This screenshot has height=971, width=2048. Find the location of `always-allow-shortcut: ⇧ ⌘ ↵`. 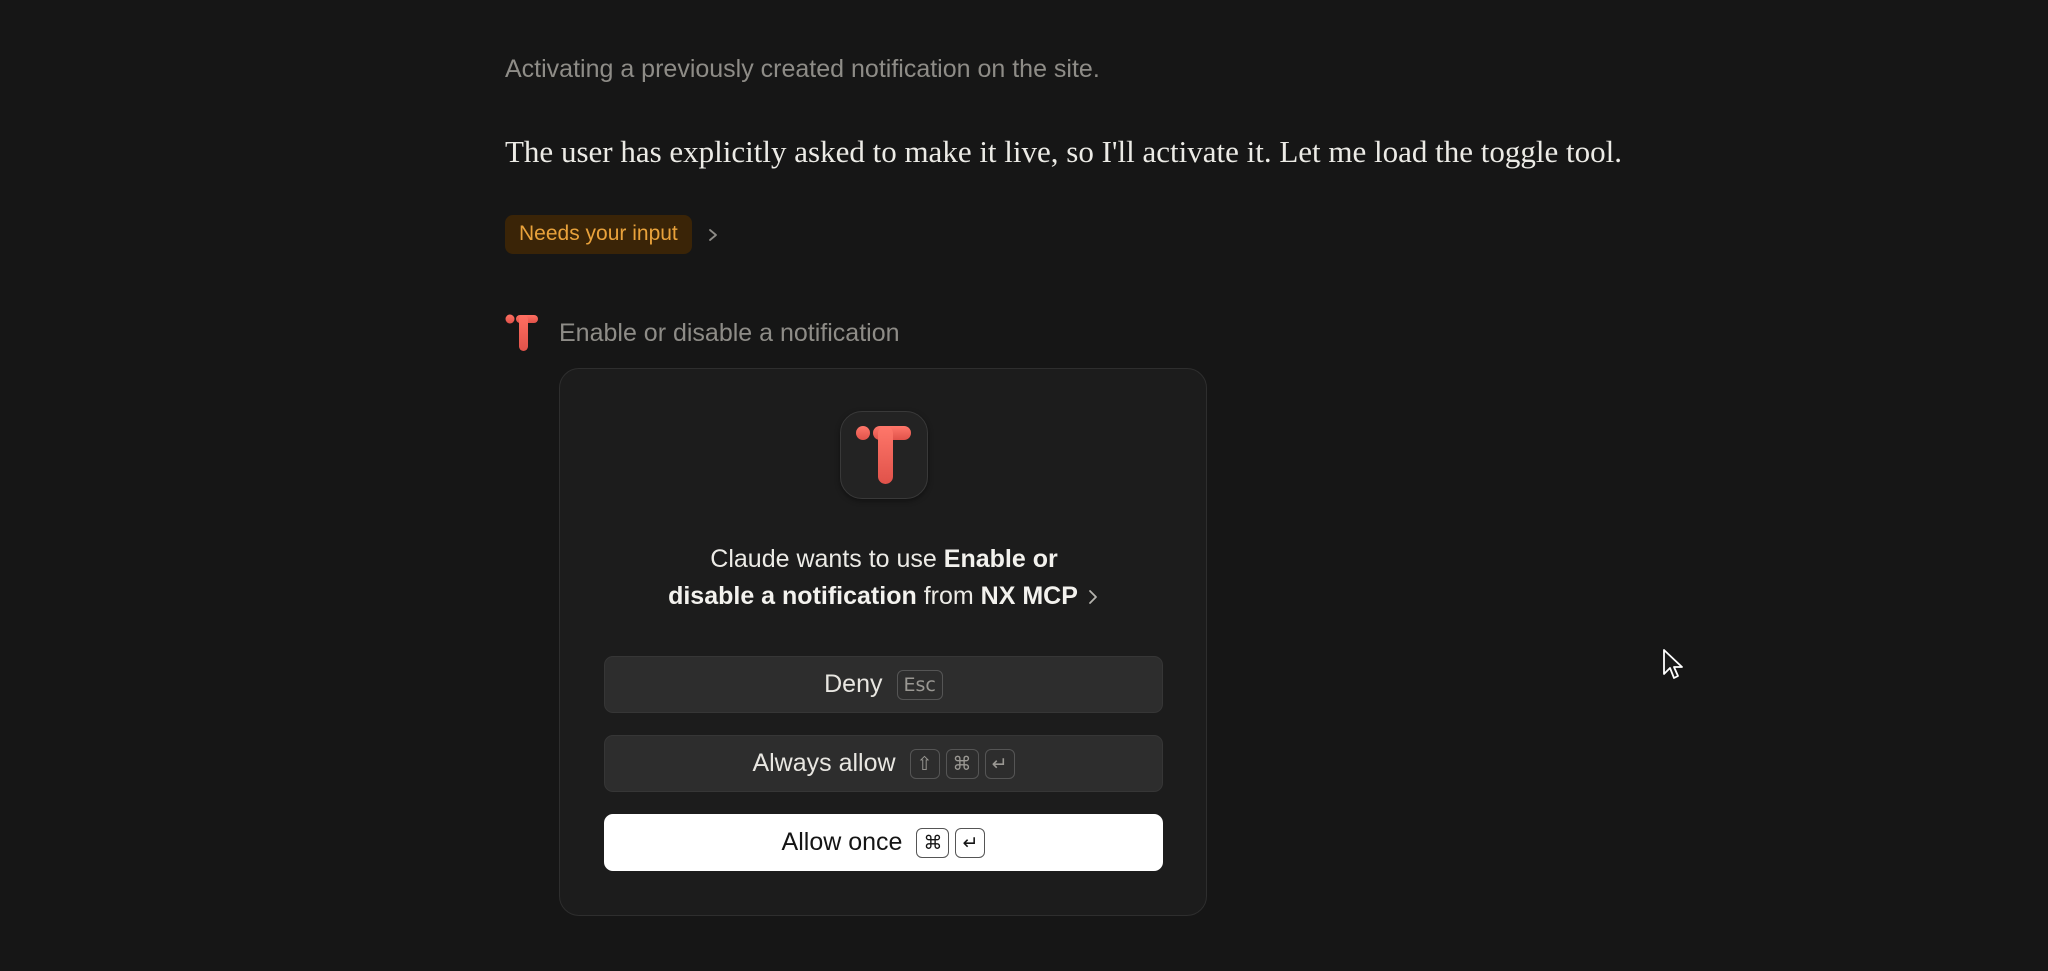

always-allow-shortcut: ⇧ ⌘ ↵ is located at coordinates (962, 763).